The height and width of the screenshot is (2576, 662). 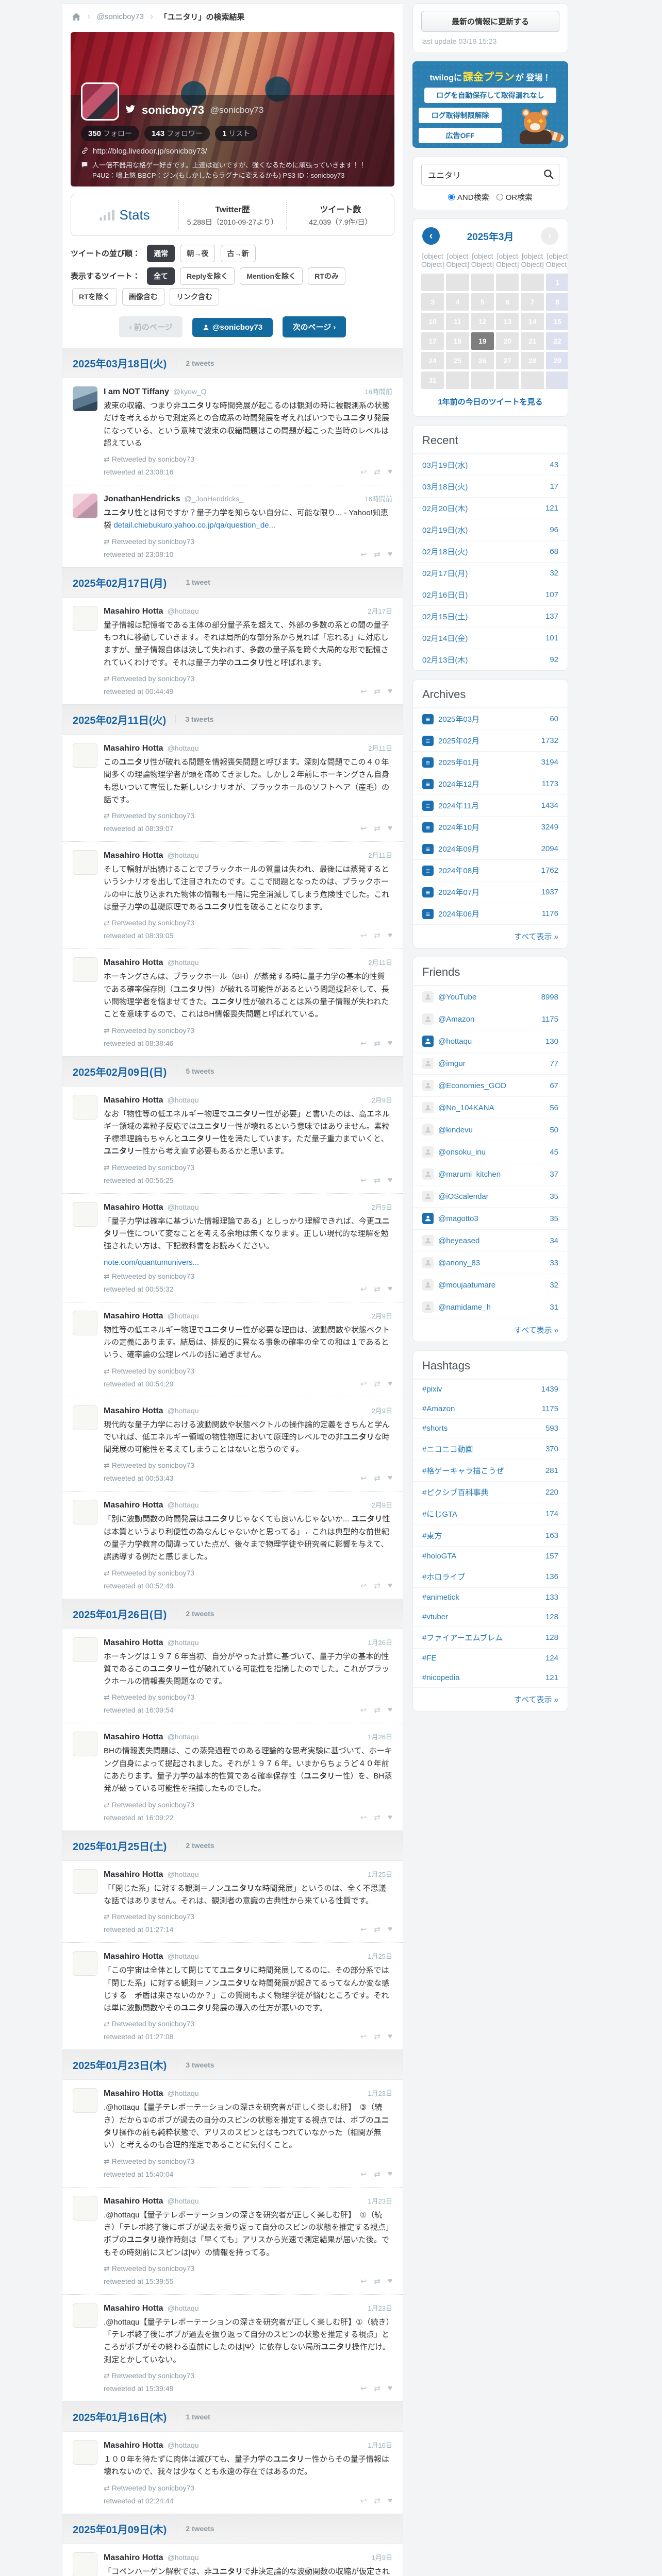 I want to click on next-page-button: 次のページ ›, so click(x=314, y=326).